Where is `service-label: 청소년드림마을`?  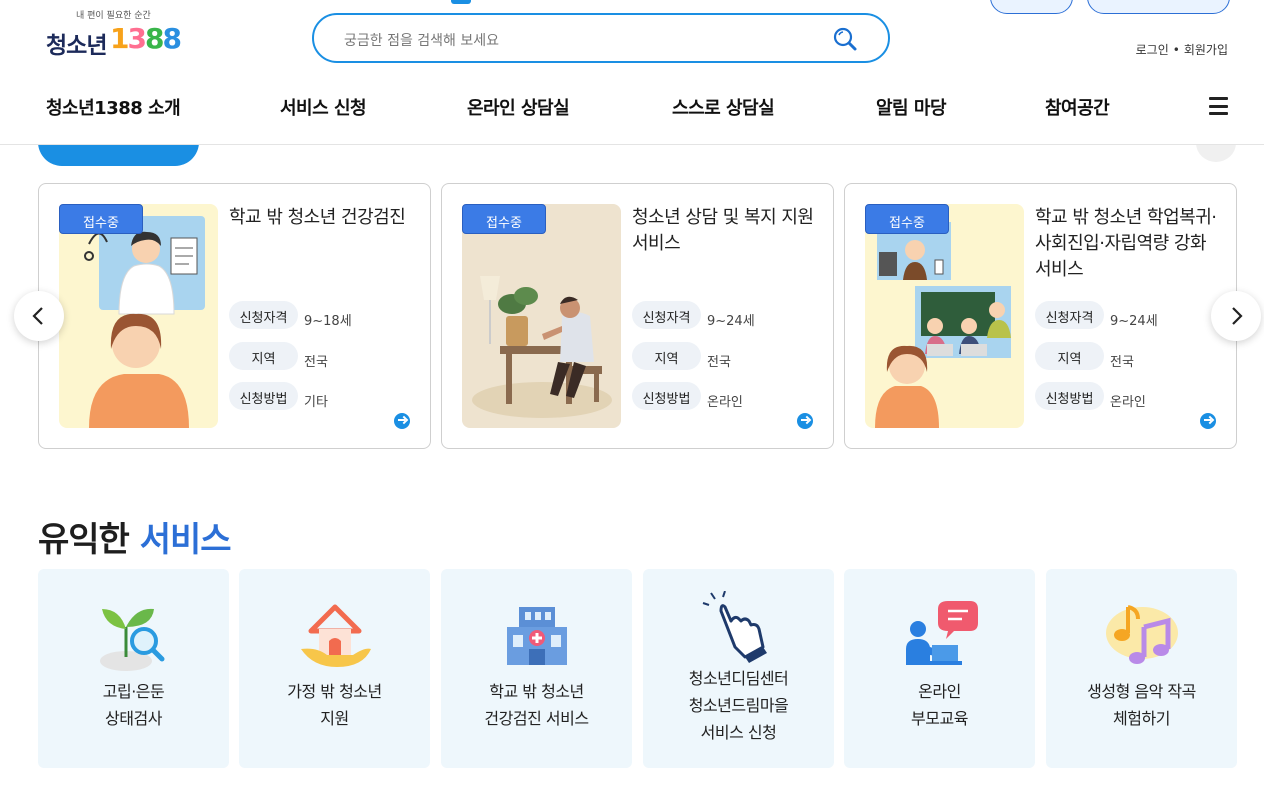 service-label: 청소년드림마을 is located at coordinates (738, 705).